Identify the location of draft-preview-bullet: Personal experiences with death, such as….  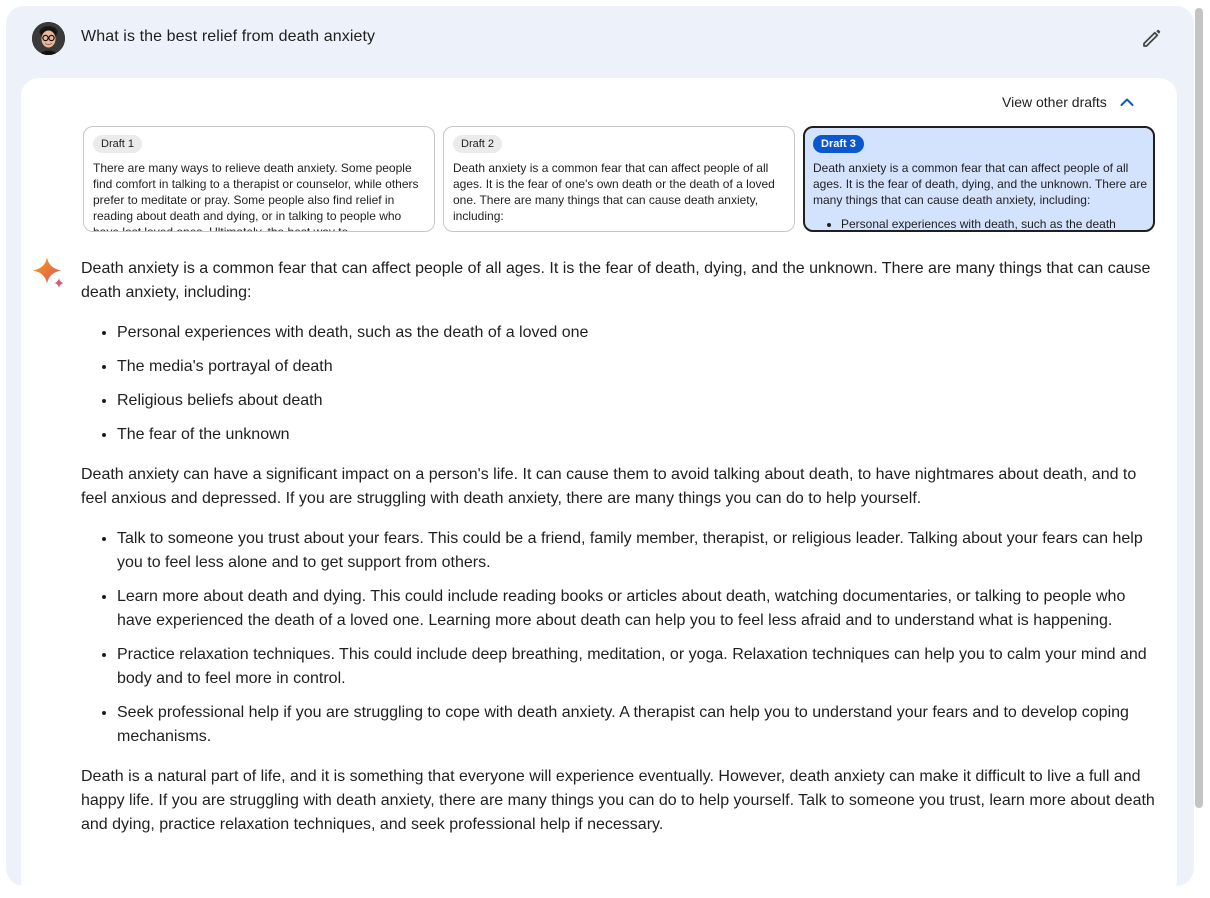
(994, 223).